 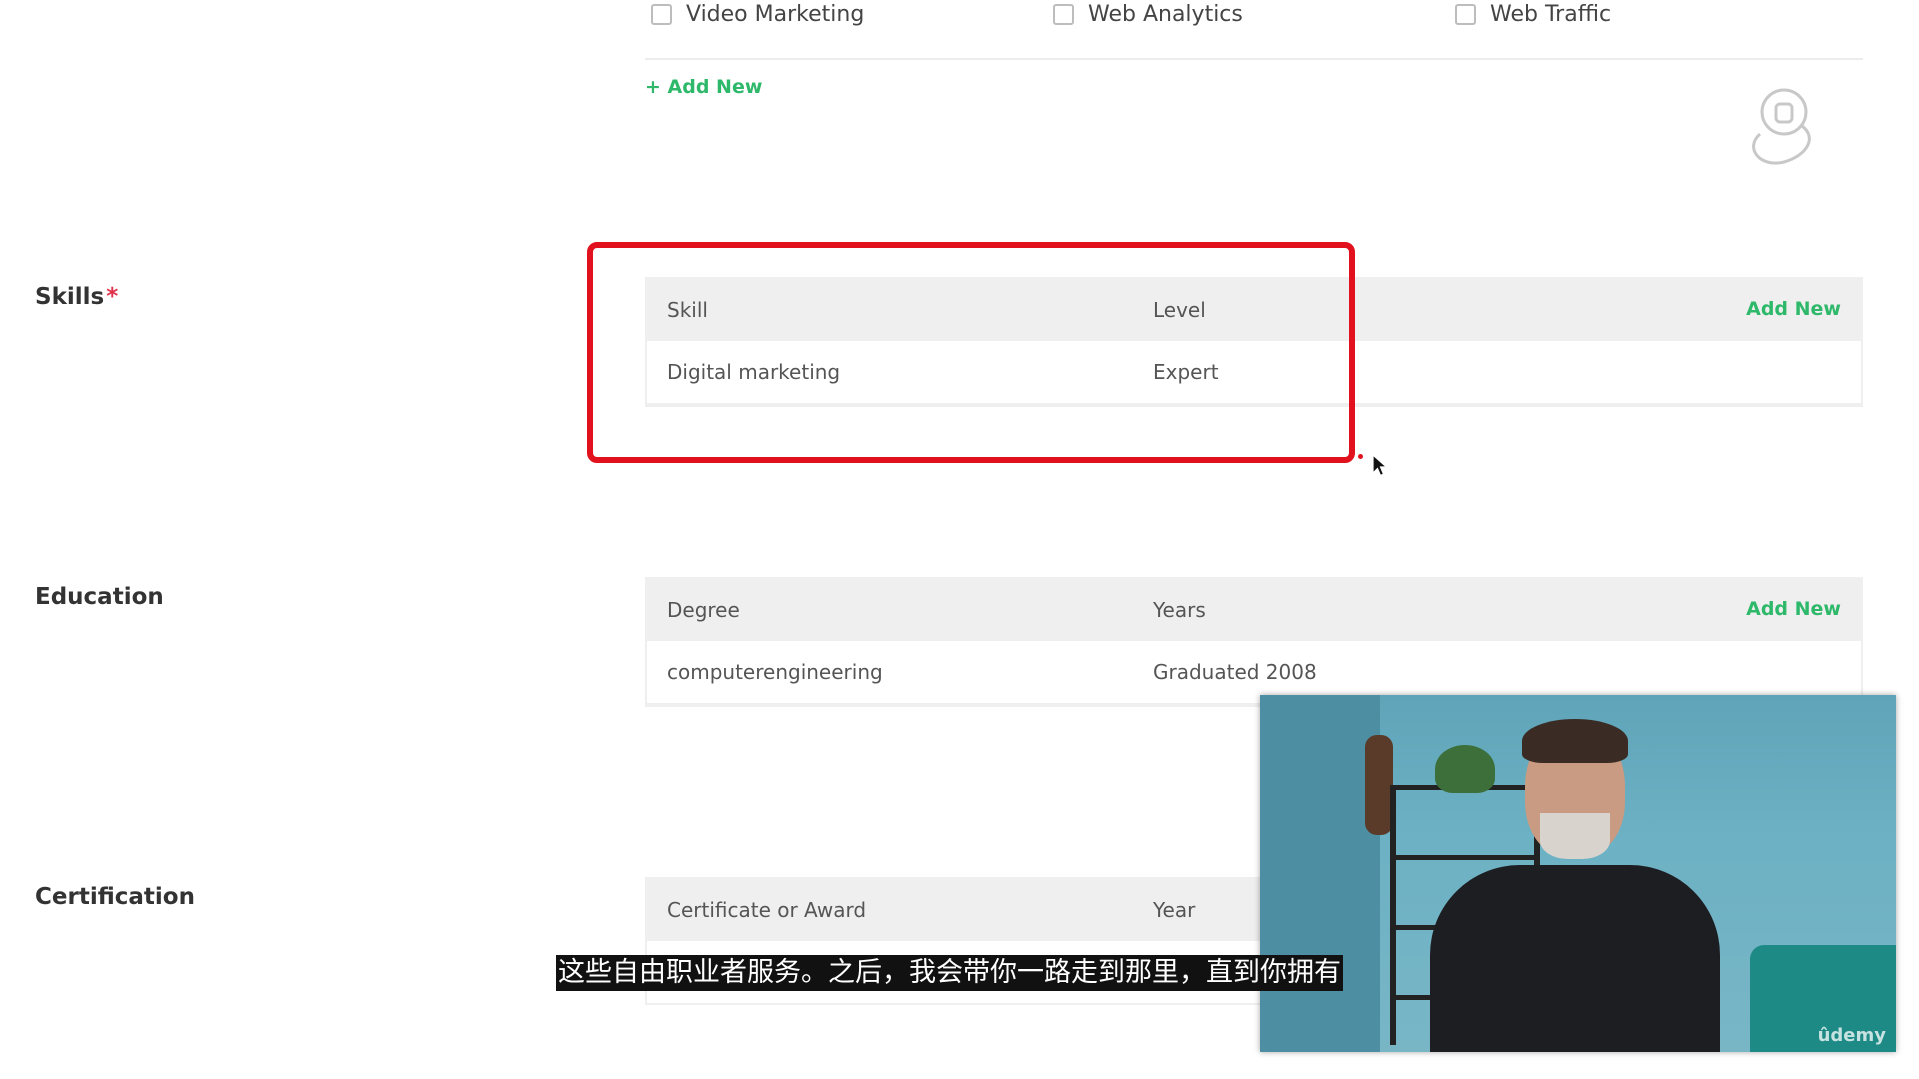 I want to click on logo-watermark-icon, so click(x=1781, y=126).